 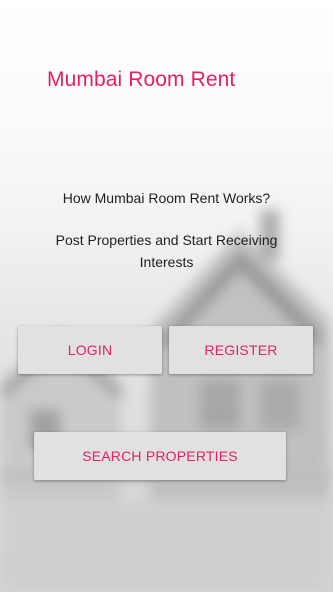 I want to click on how-it-works-heading: How Mumbai Room Rent Works?, so click(x=166, y=198).